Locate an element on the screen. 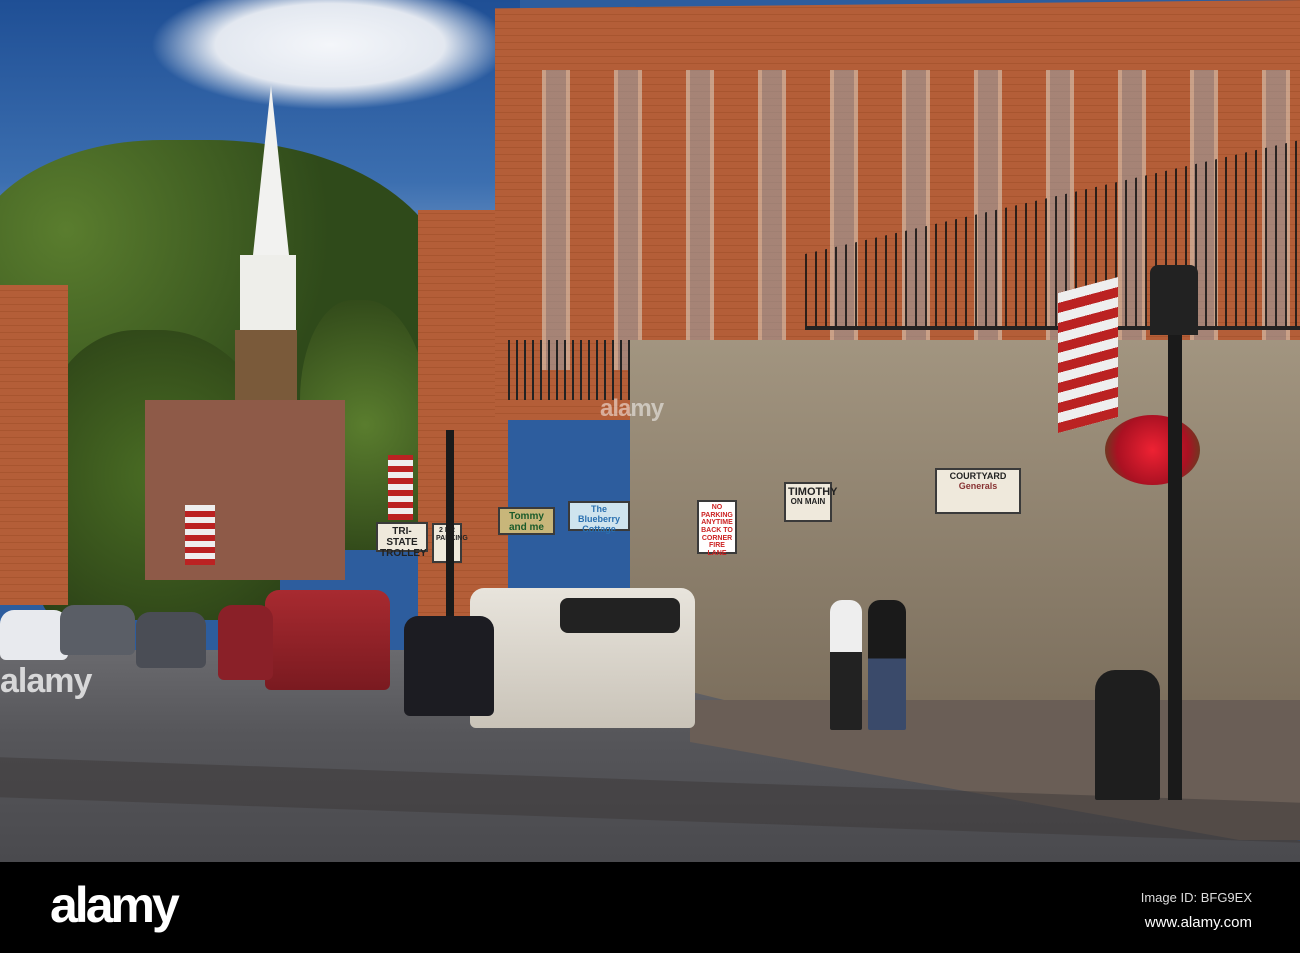  black-sedan is located at coordinates (449, 666).